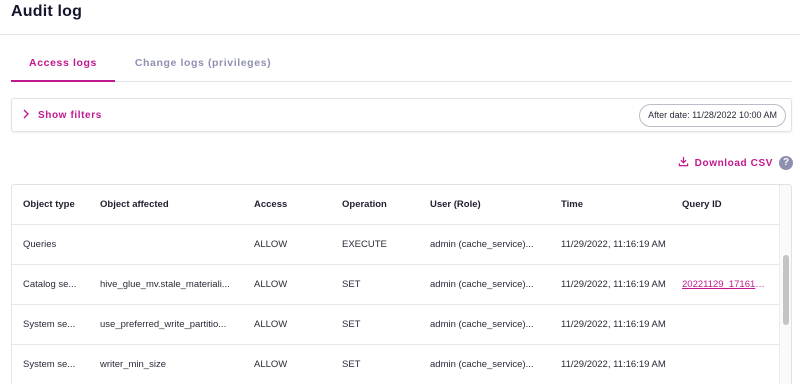 The height and width of the screenshot is (384, 800). What do you see at coordinates (712, 115) in the screenshot?
I see `after-date-chip: After date: 11/28/2022 10:00 AM` at bounding box center [712, 115].